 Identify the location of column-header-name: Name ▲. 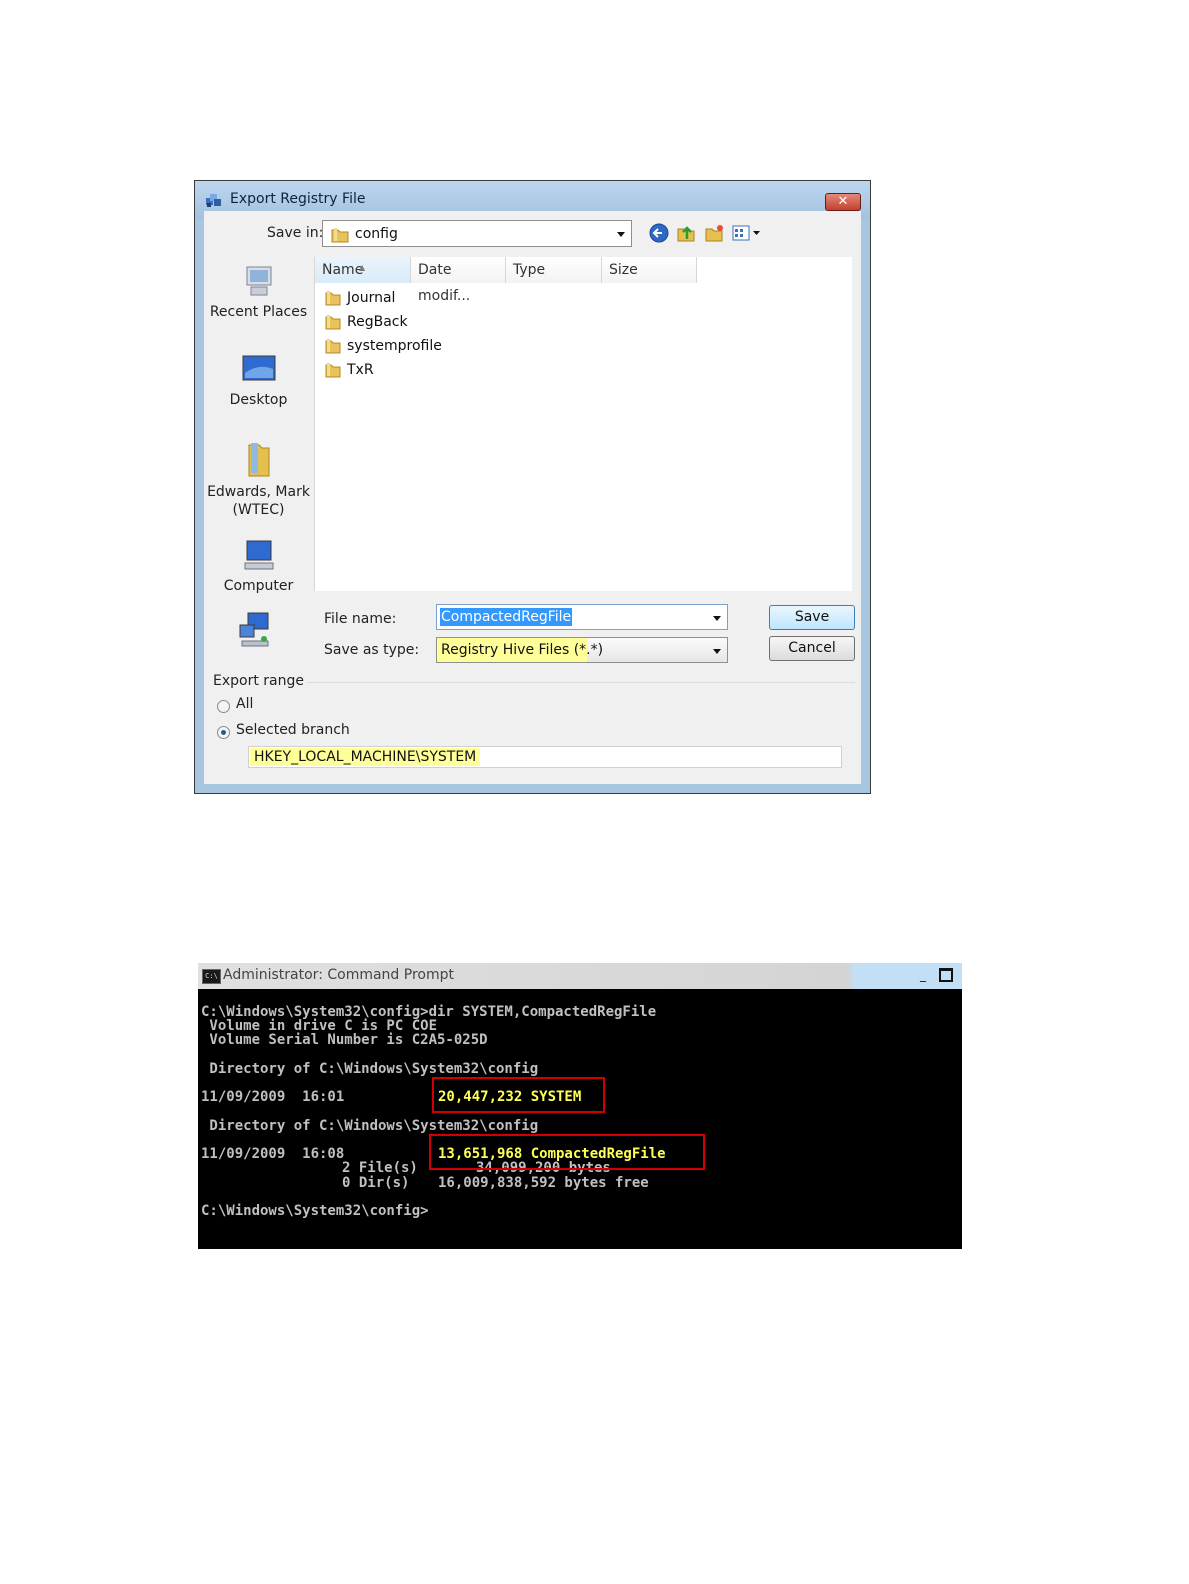
(363, 270).